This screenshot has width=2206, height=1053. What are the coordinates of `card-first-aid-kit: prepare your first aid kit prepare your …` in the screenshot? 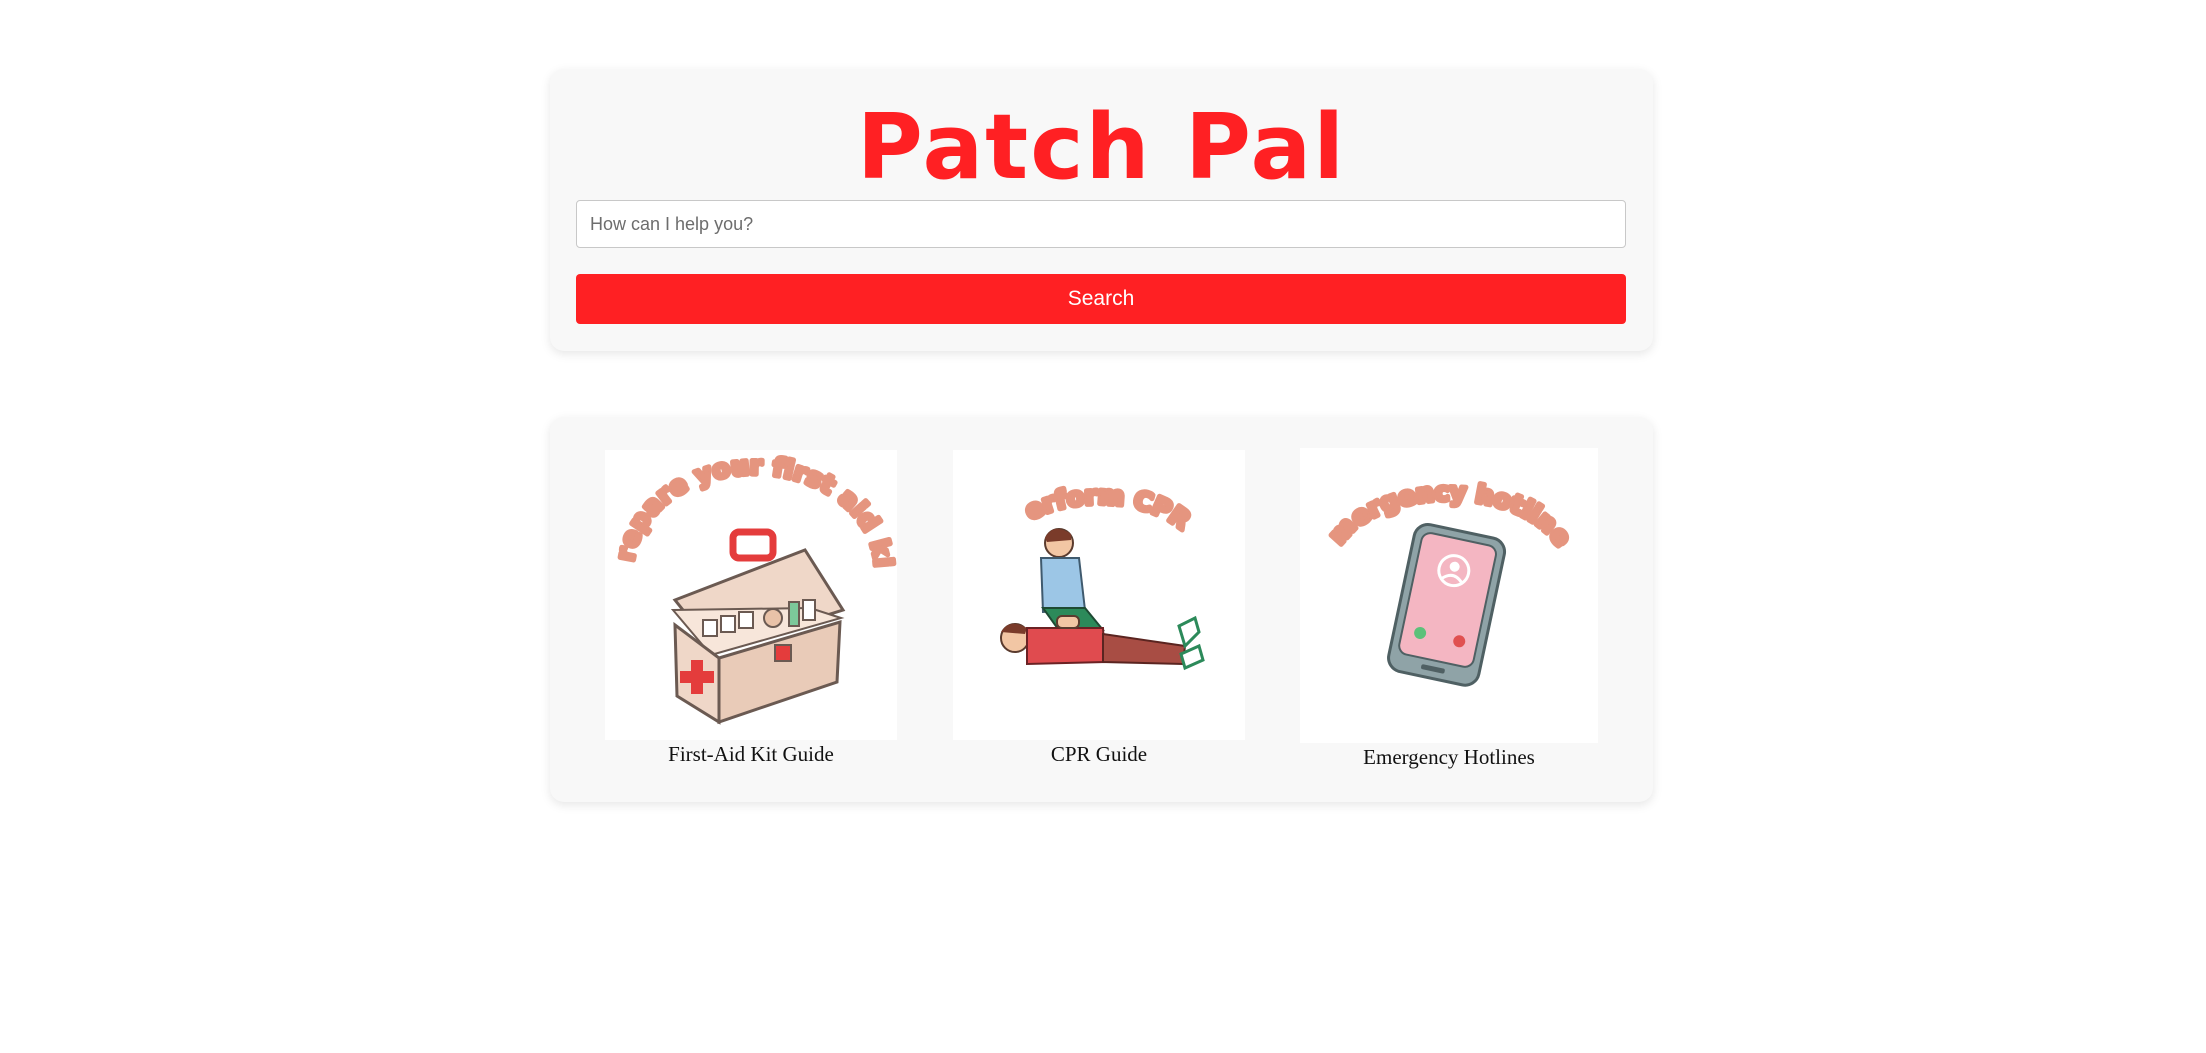 It's located at (751, 609).